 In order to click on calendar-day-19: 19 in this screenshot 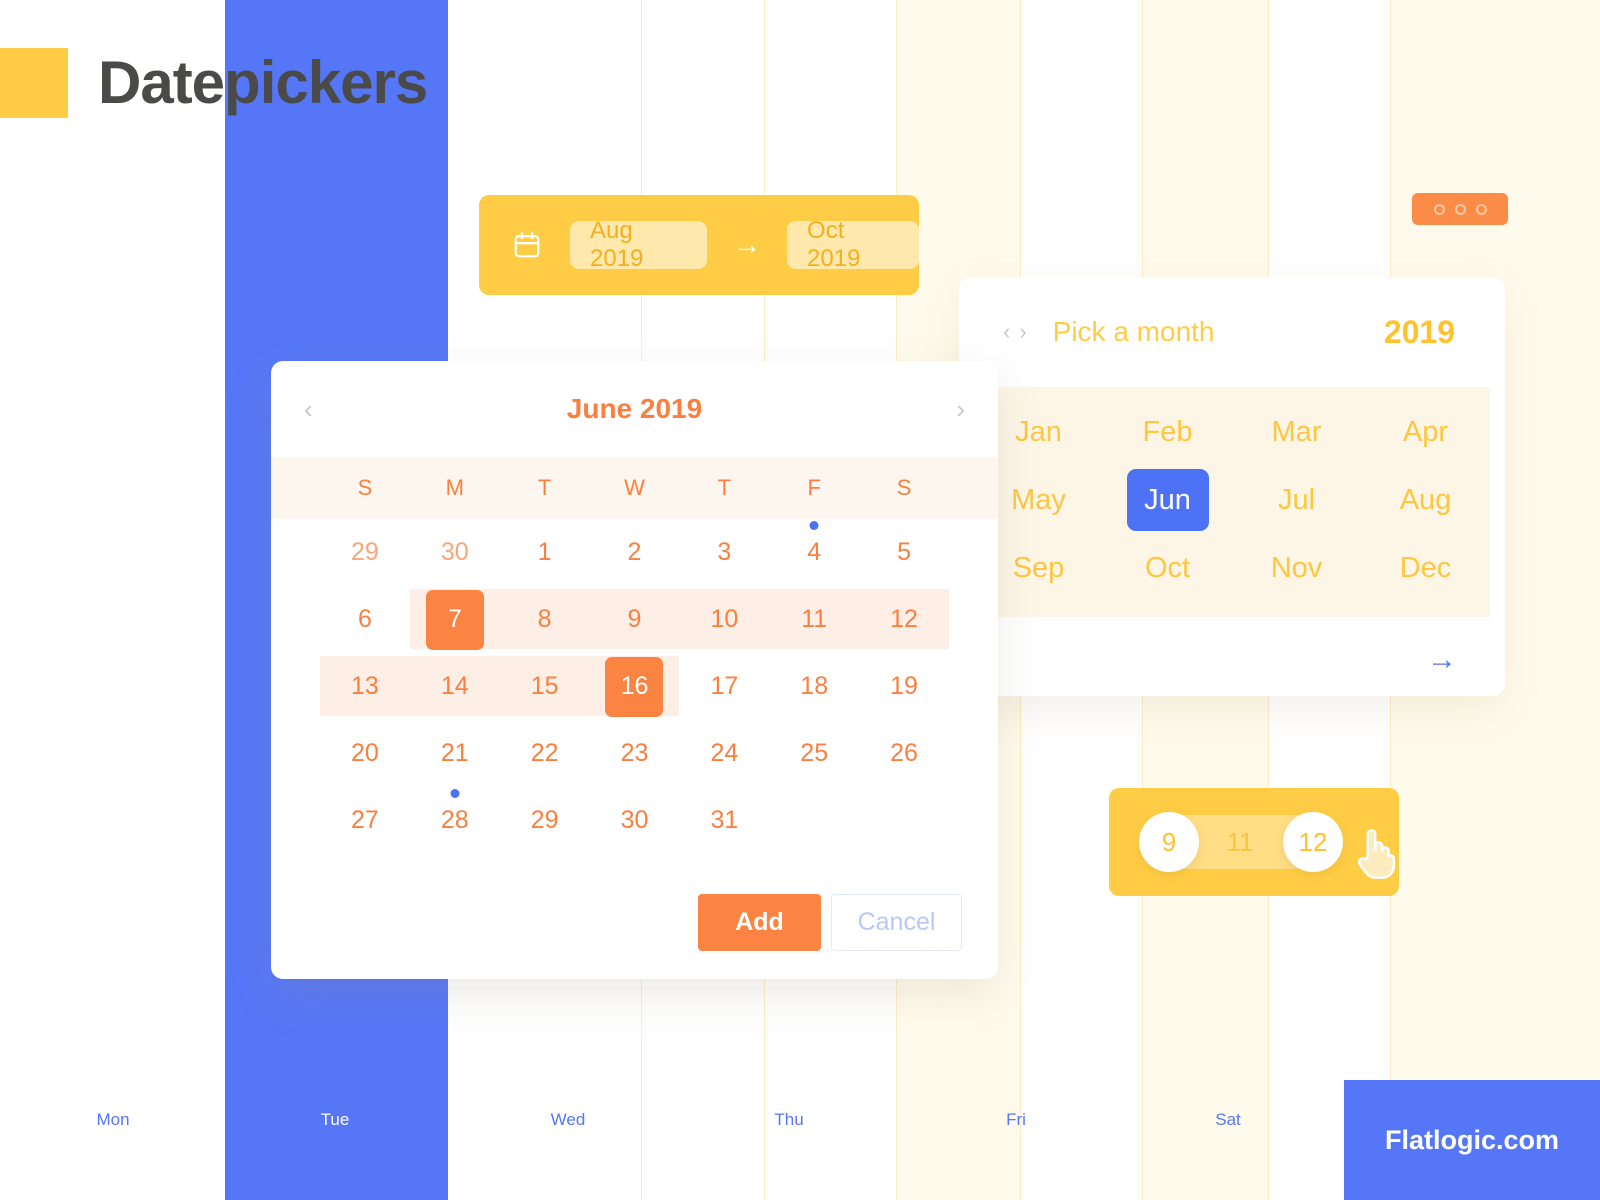, I will do `click(904, 686)`.